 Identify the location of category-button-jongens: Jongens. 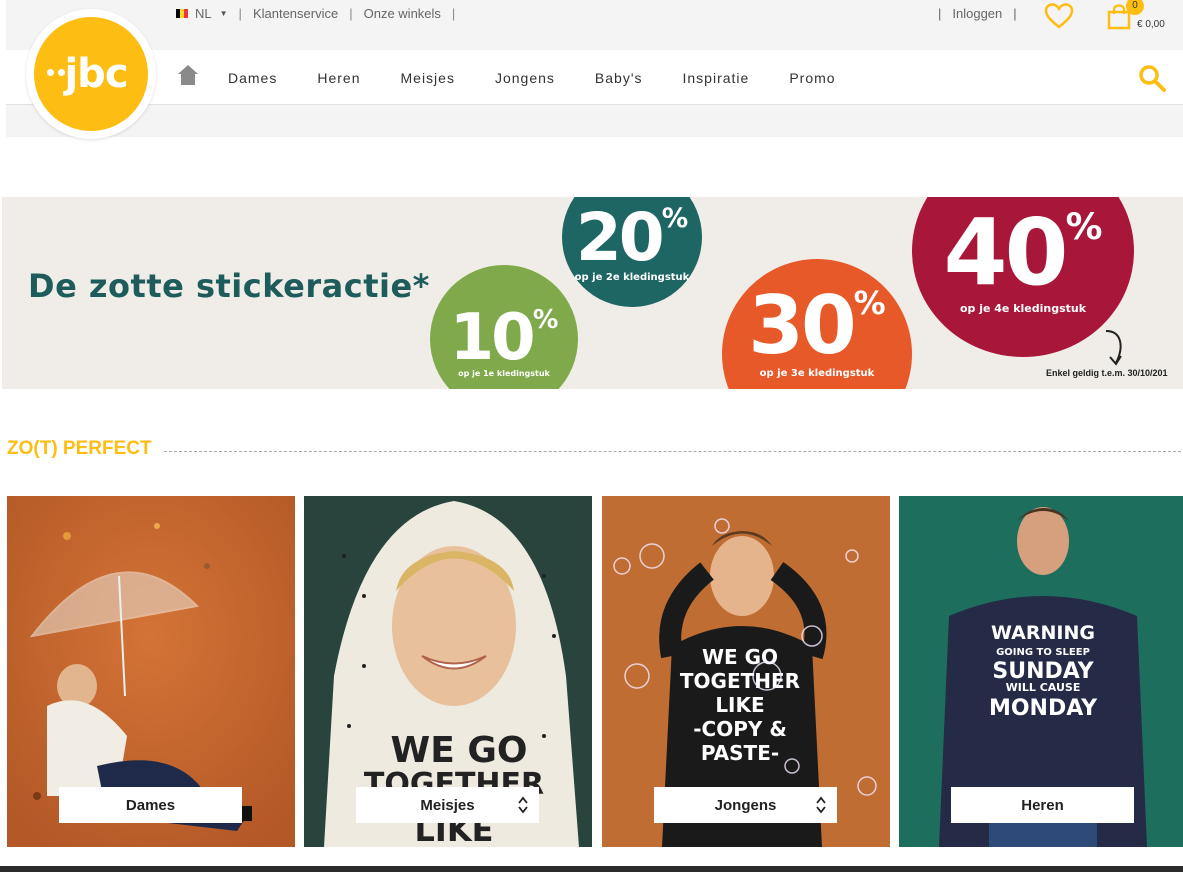
(745, 805).